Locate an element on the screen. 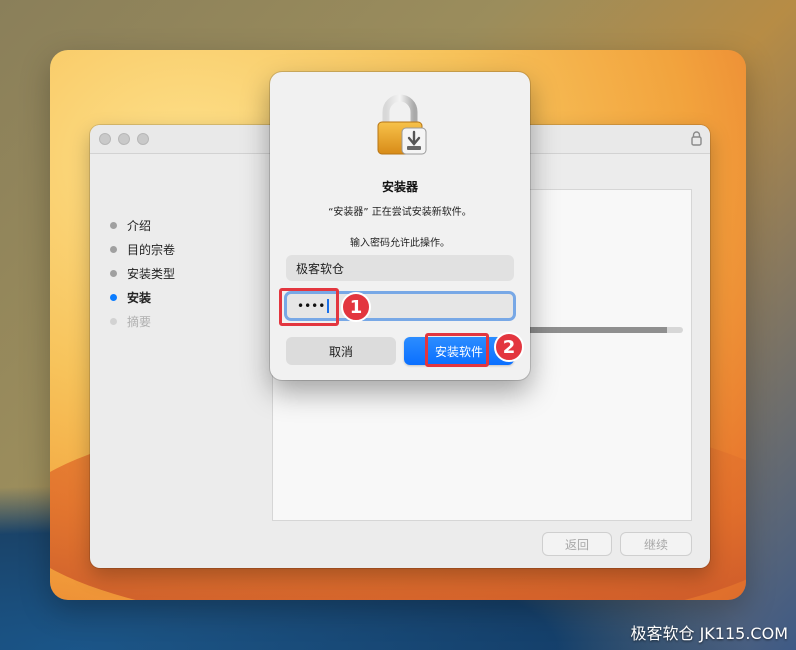  step-badge-1: 1 is located at coordinates (356, 307).